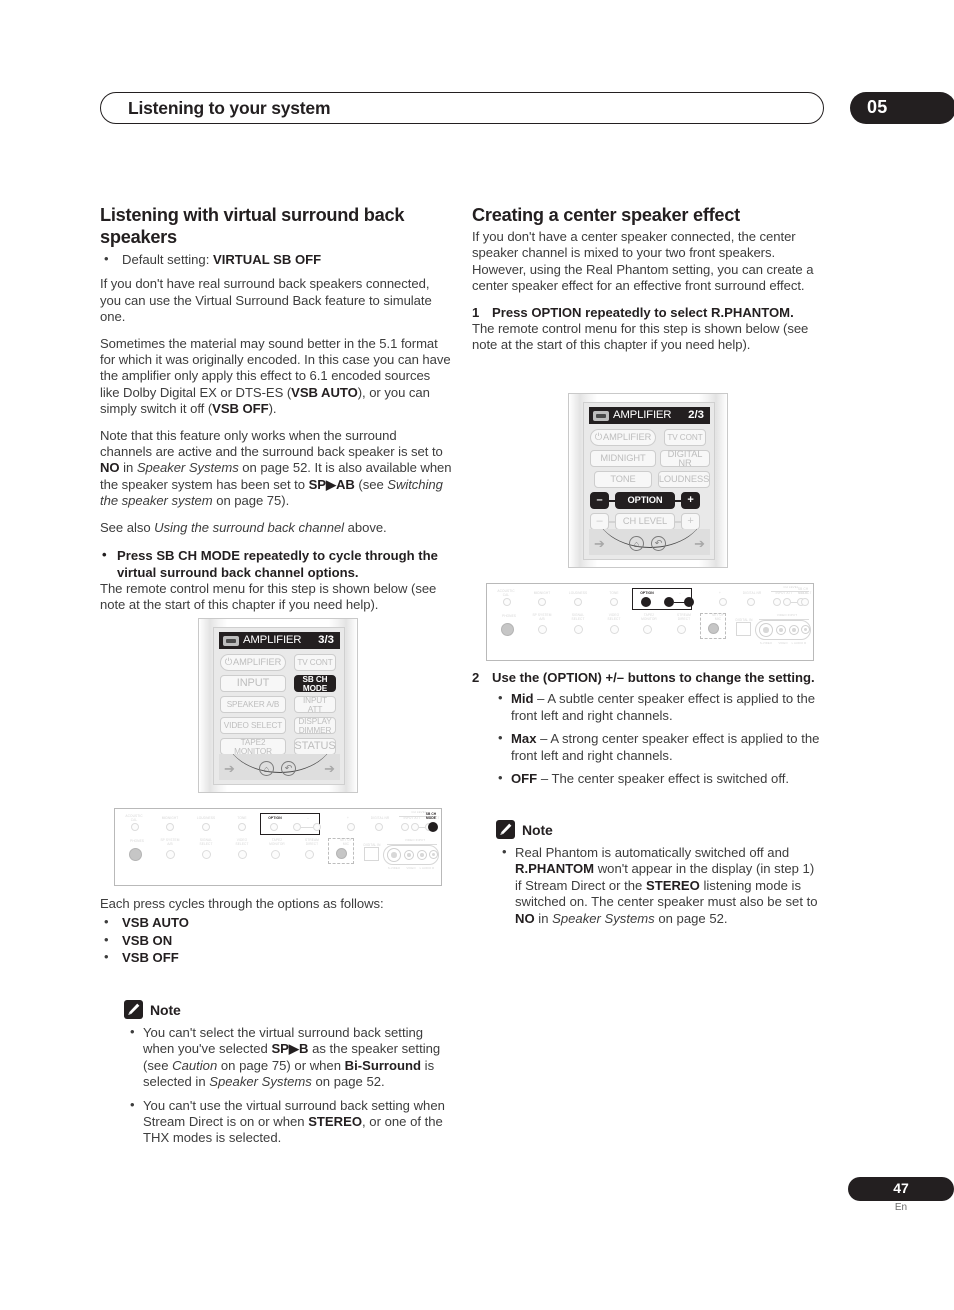  Describe the element at coordinates (128, 468) in the screenshot. I see `para3-c: in` at that location.